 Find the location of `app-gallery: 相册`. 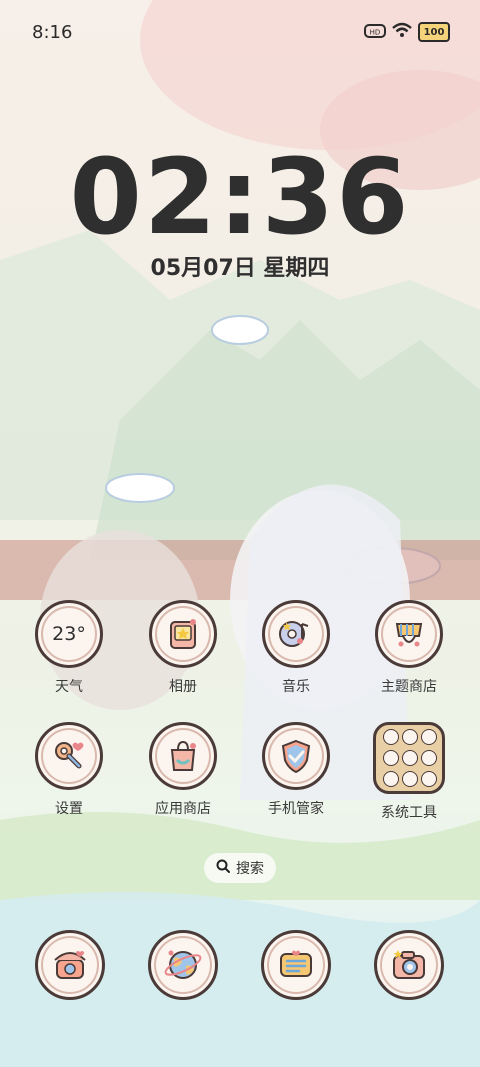

app-gallery: 相册 is located at coordinates (183, 648).